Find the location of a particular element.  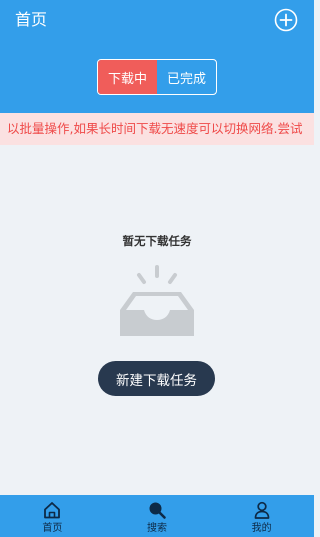

bottom-nav: 首页 搜索 我的 is located at coordinates (157, 516).